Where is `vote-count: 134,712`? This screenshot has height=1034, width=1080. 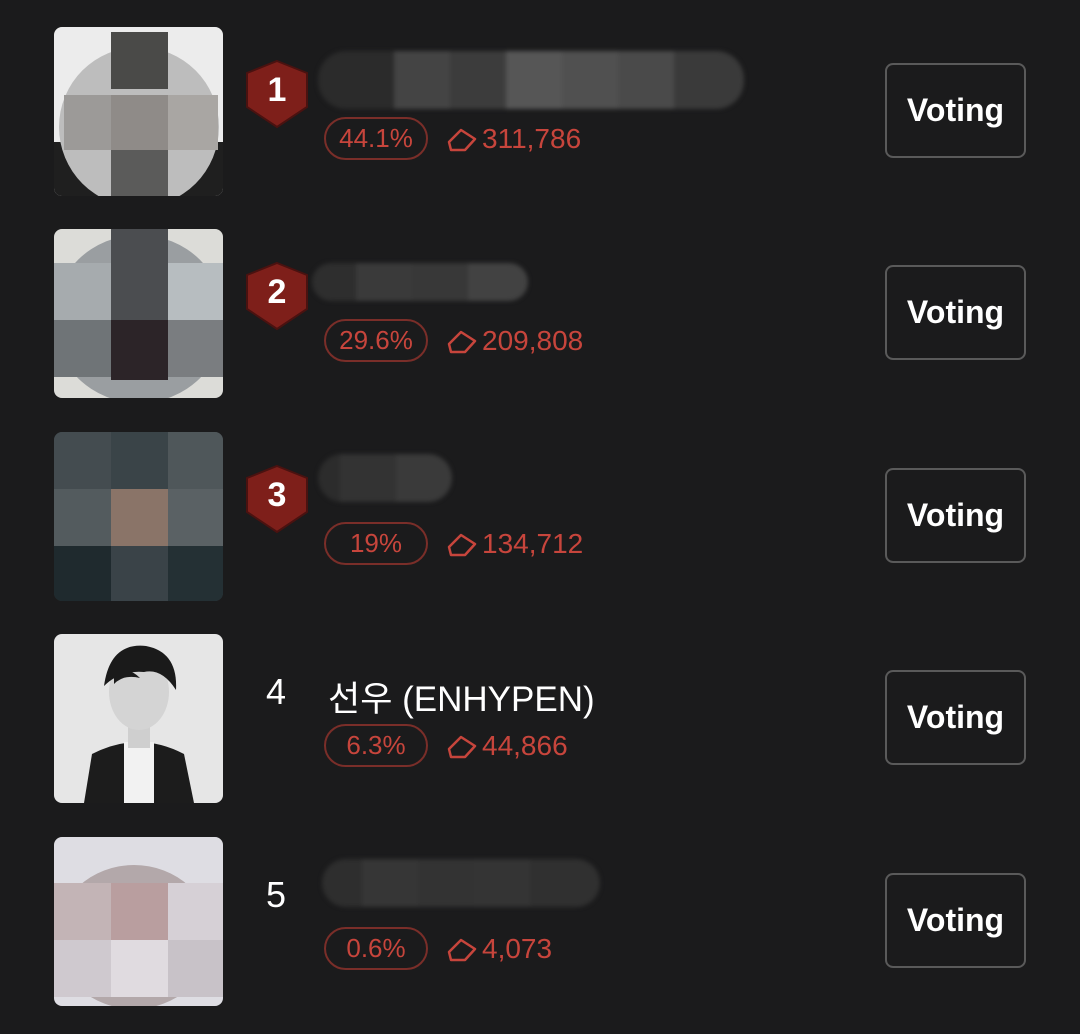
vote-count: 134,712 is located at coordinates (514, 544).